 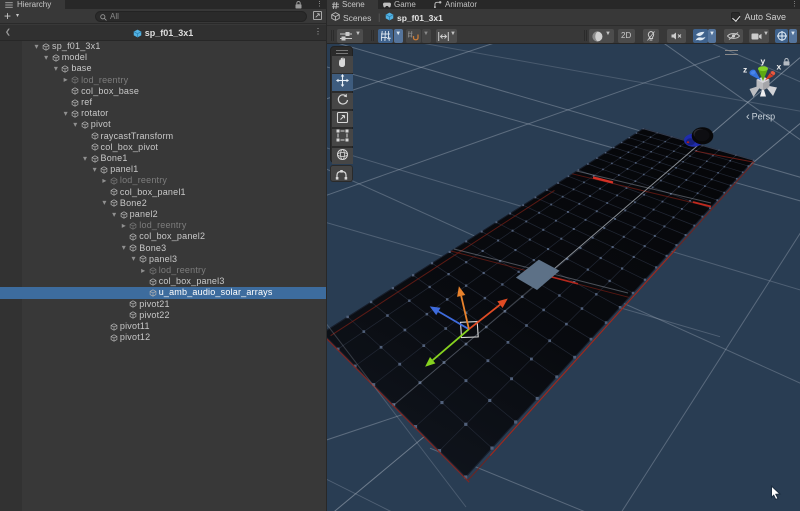 I want to click on svg-text: x, so click(x=779, y=67).